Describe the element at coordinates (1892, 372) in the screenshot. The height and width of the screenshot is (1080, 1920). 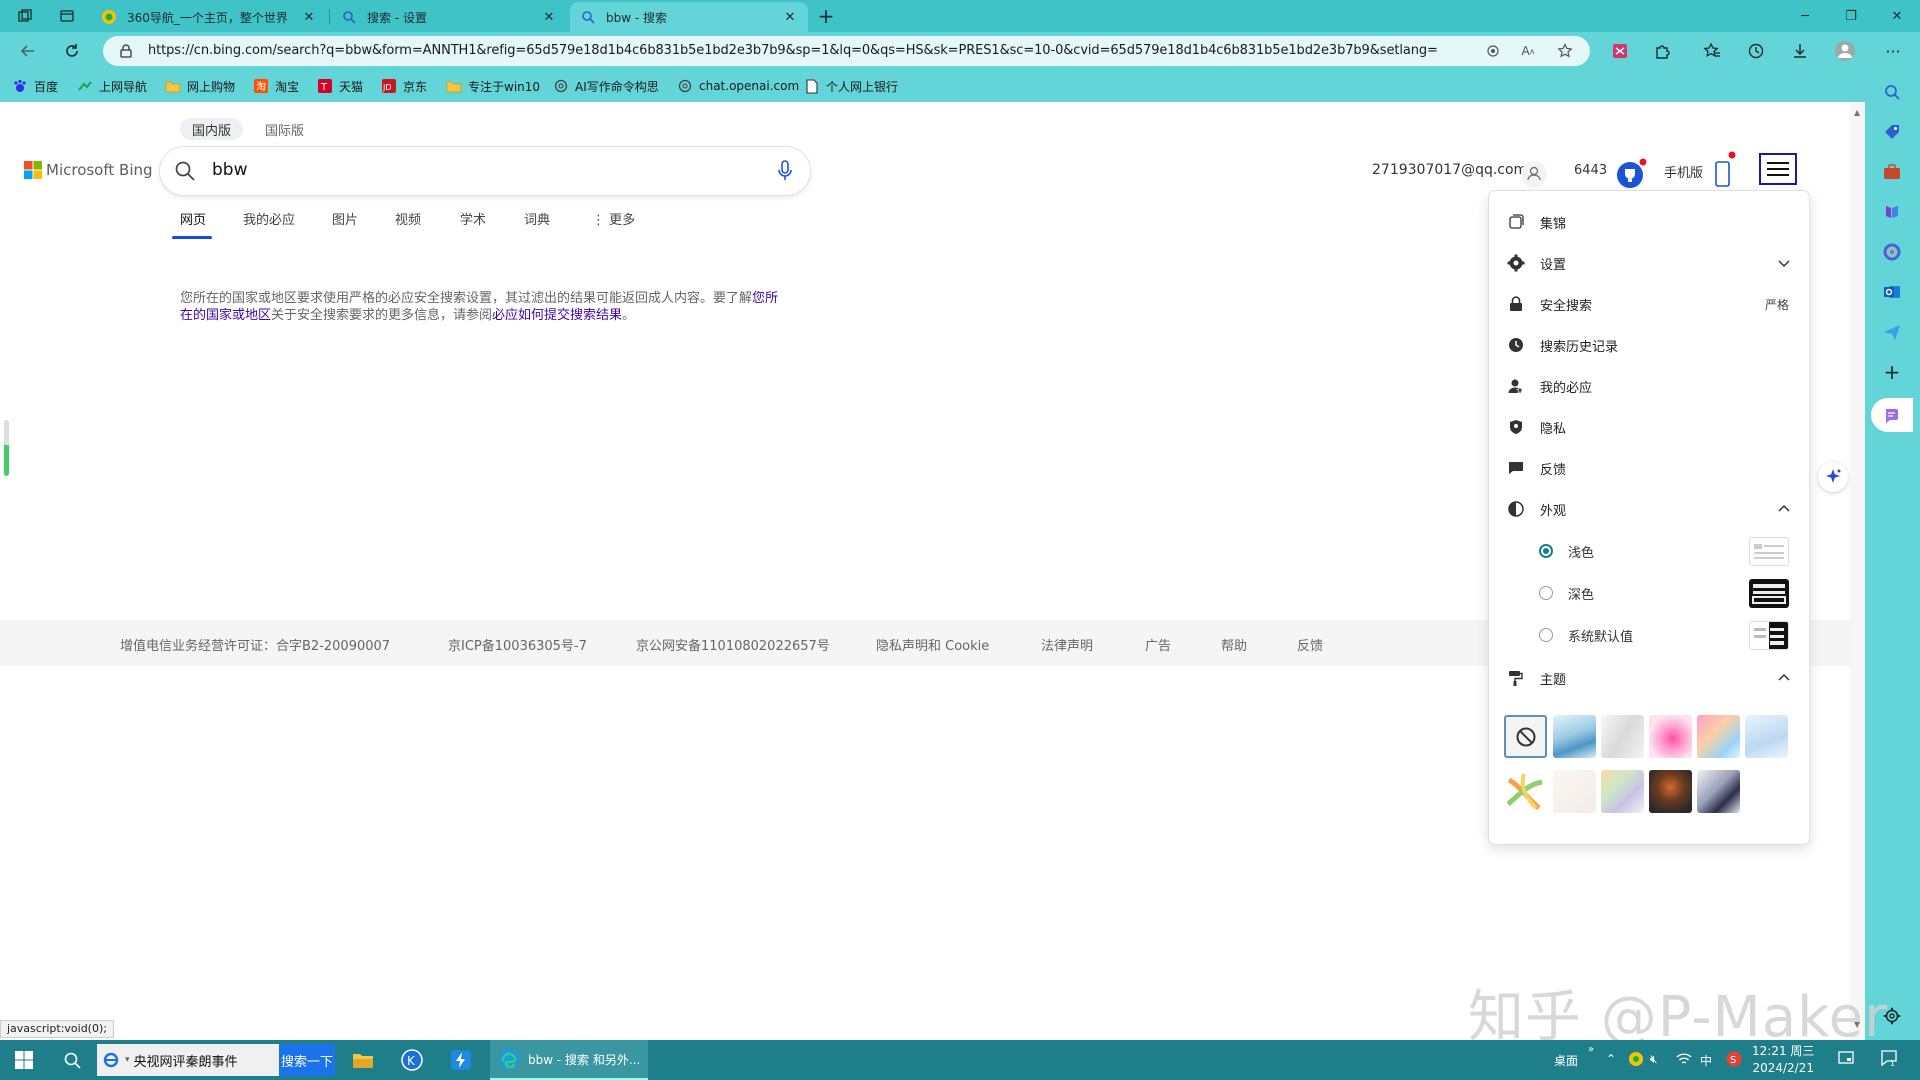
I see `sidebar-add-icon: +` at that location.